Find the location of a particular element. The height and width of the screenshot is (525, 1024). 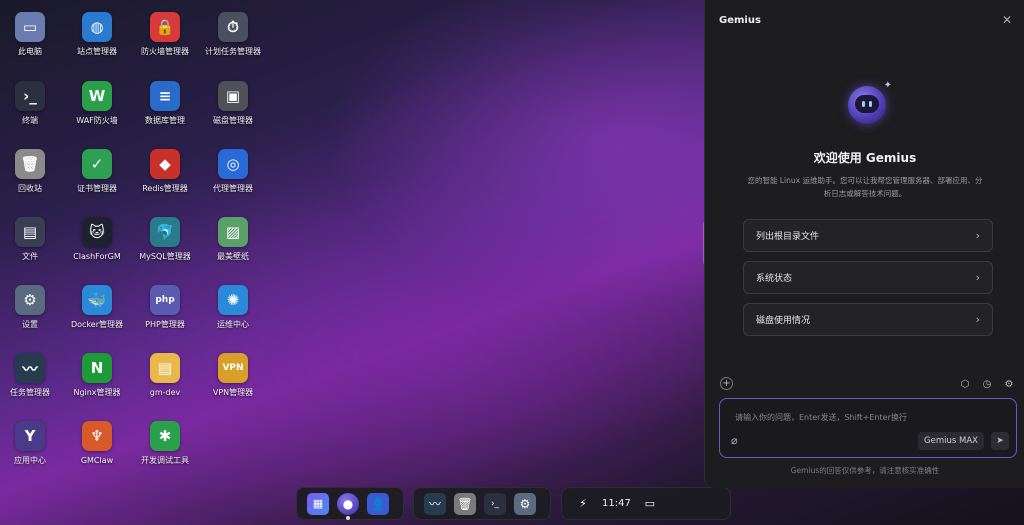

suggestion-label: 系统状态 is located at coordinates (774, 279).